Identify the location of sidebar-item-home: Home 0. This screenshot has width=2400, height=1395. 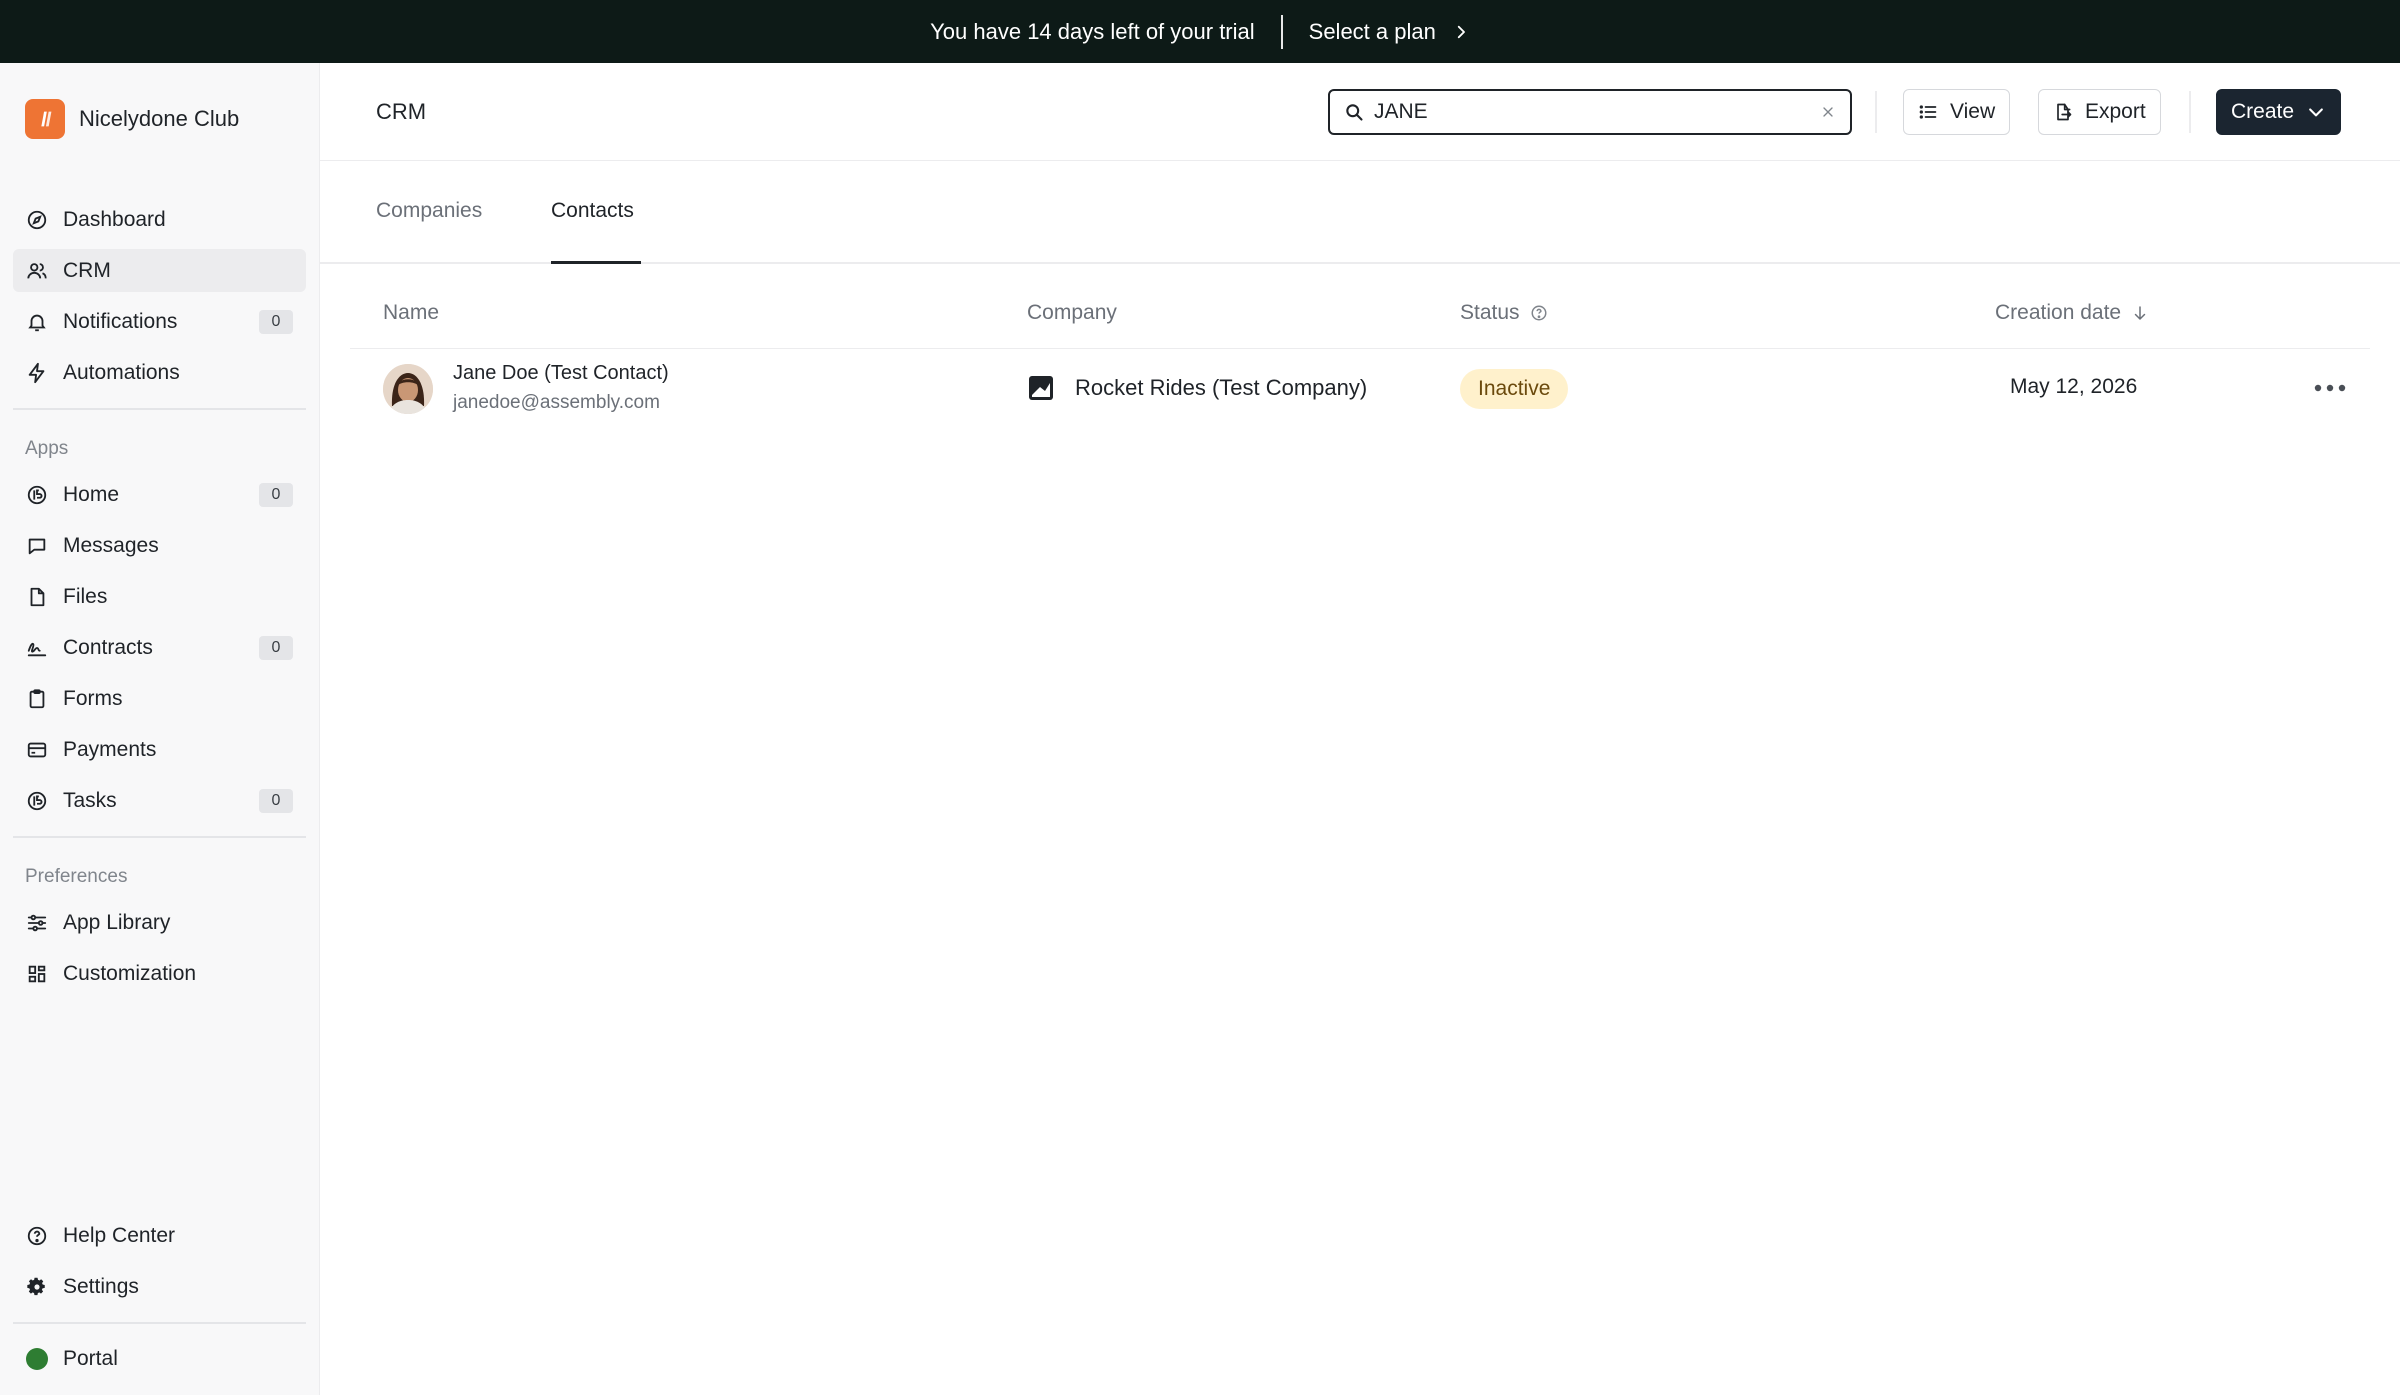
(159, 494).